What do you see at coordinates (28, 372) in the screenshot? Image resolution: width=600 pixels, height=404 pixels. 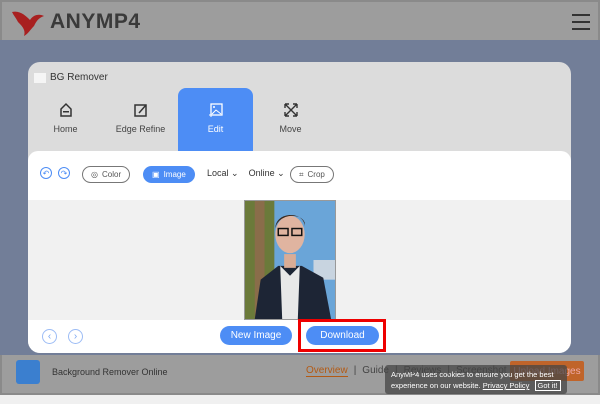 I see `background-remover-icon` at bounding box center [28, 372].